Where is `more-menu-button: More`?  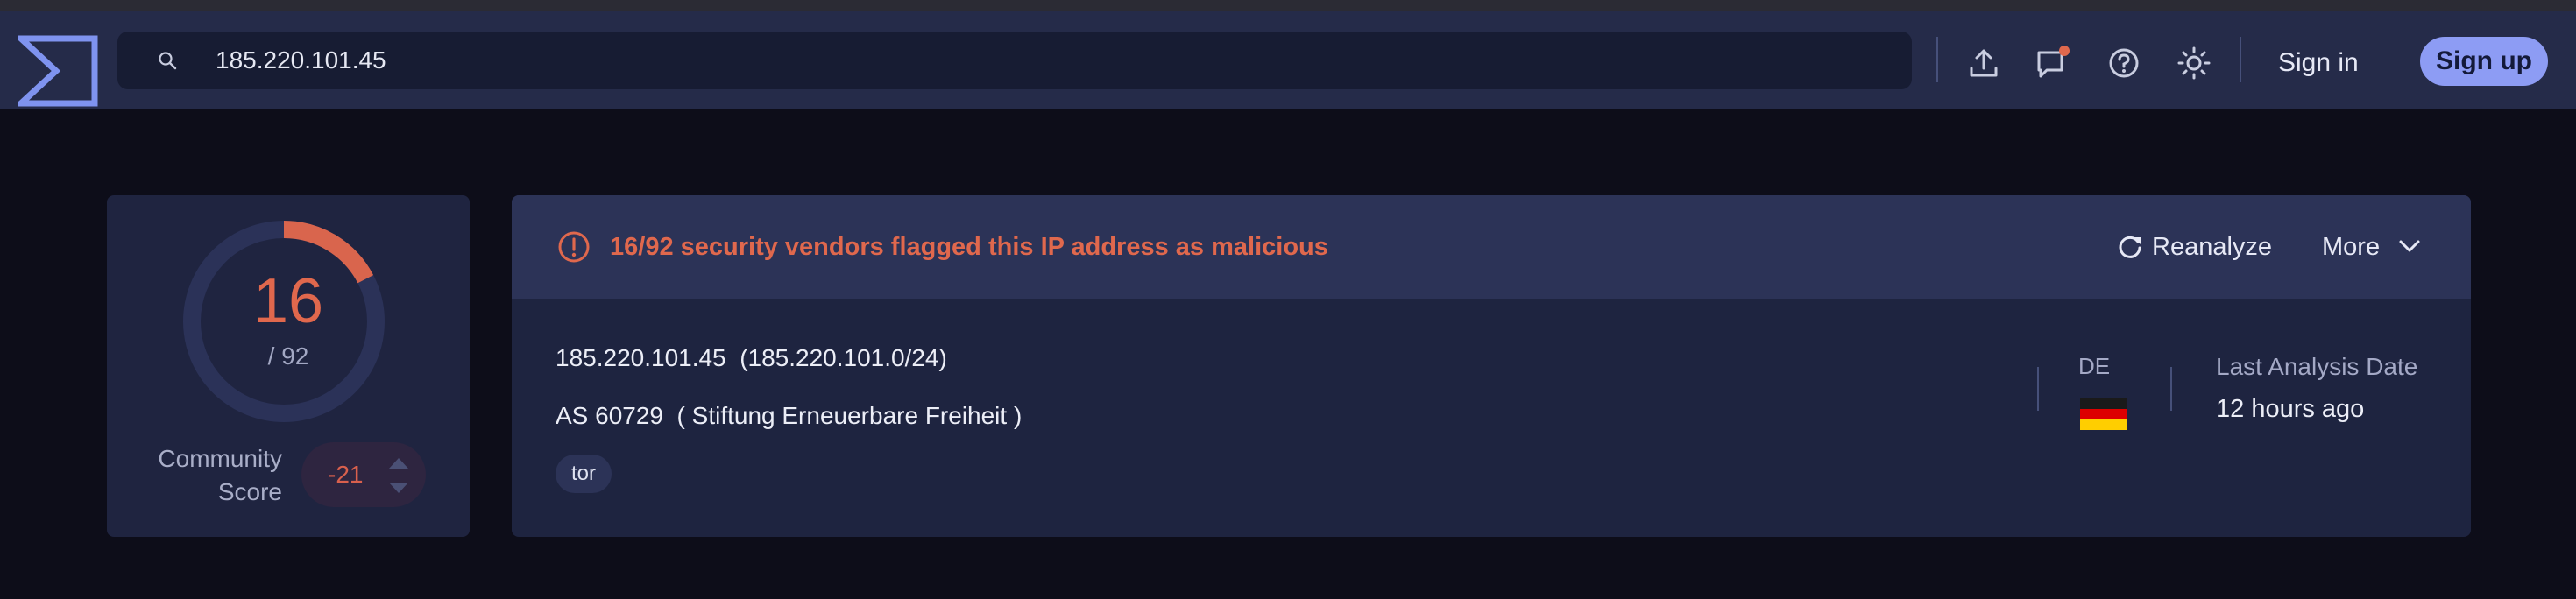
more-menu-button: More is located at coordinates (2351, 247).